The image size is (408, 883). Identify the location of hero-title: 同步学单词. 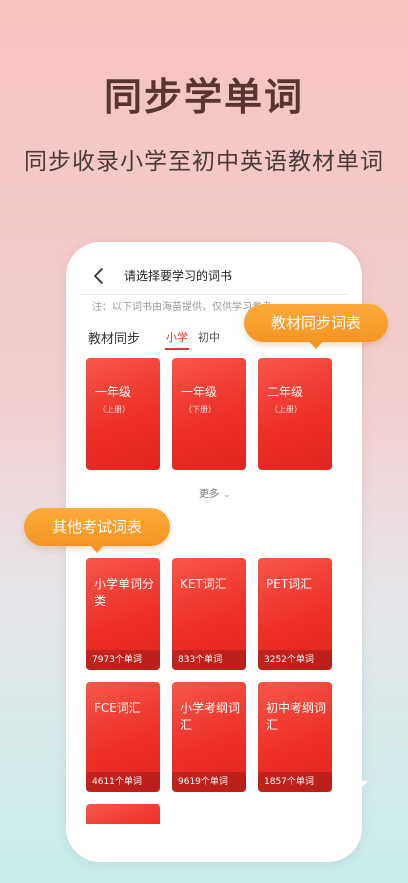
(203, 97).